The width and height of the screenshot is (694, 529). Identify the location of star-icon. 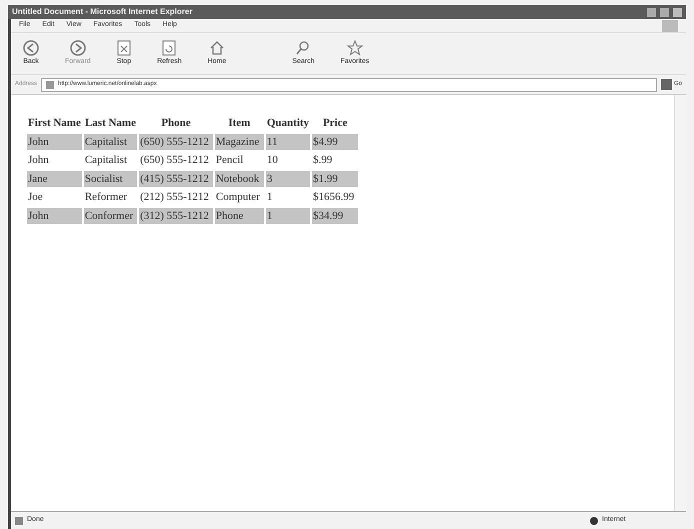
(354, 48).